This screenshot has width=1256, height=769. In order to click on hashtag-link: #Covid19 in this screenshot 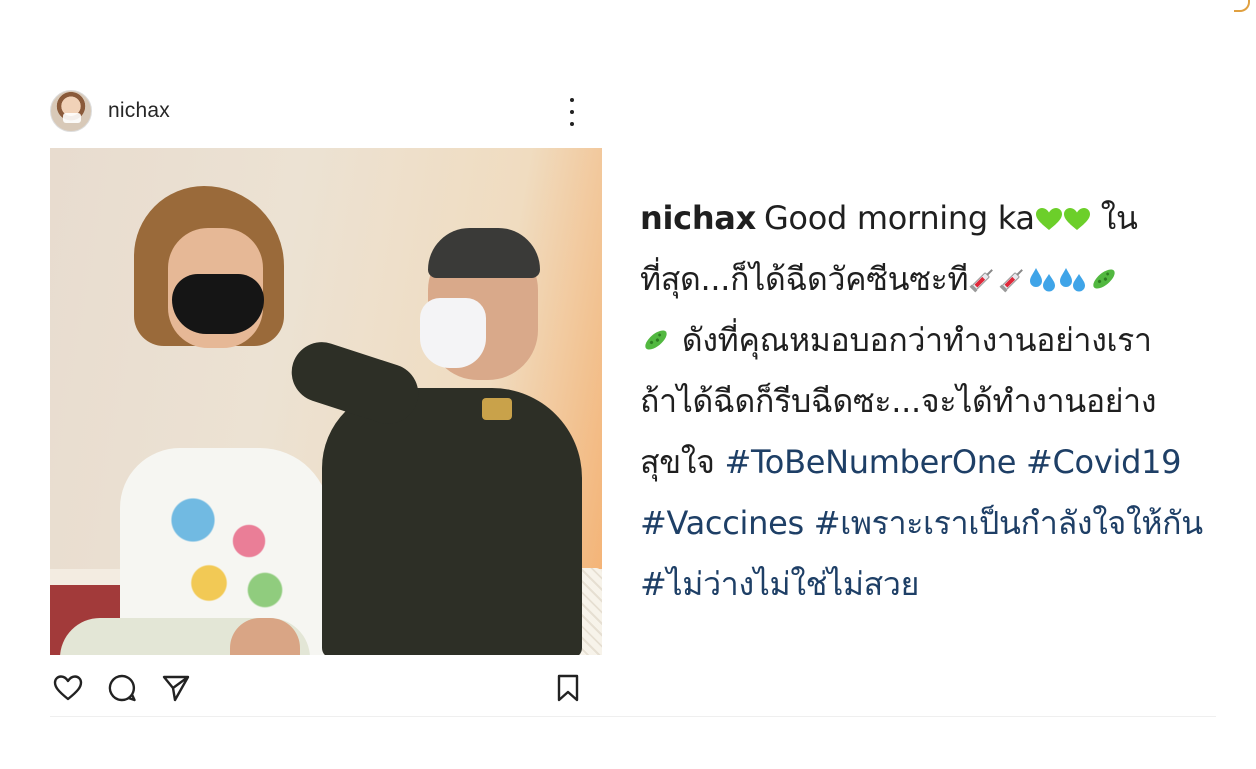, I will do `click(1104, 462)`.